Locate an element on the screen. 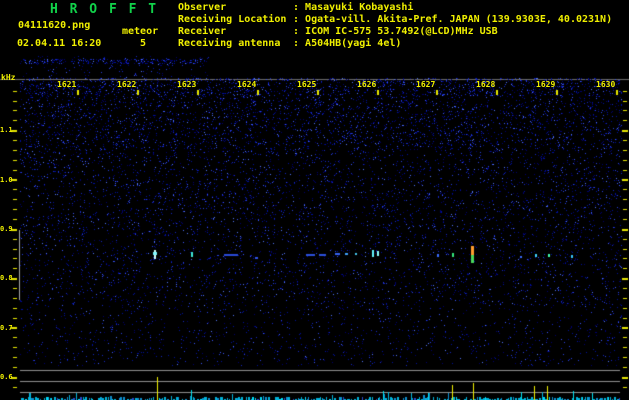 Image resolution: width=629 pixels, height=400 pixels. info-value: ICOM IC-575 53.7492(@LCD)MHz USB is located at coordinates (401, 31).